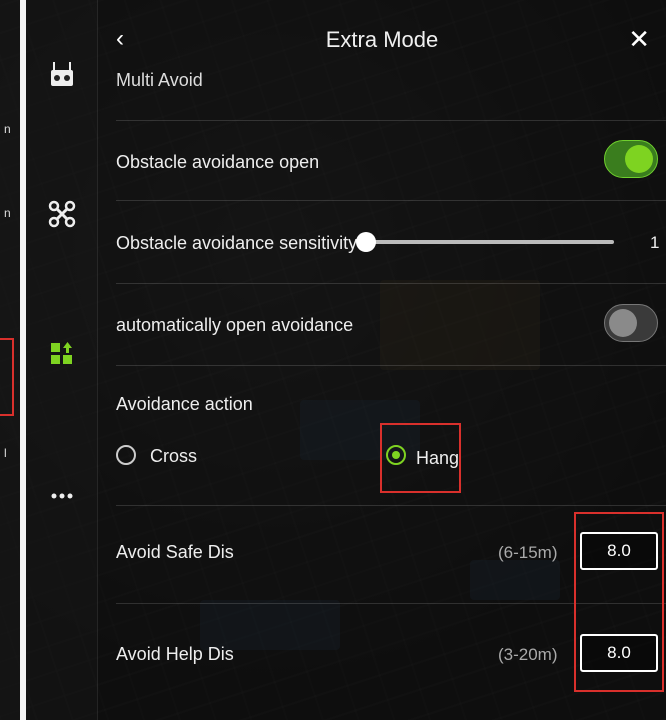 This screenshot has height=720, width=666. What do you see at coordinates (631, 159) in the screenshot?
I see `obstacle-open-toggle` at bounding box center [631, 159].